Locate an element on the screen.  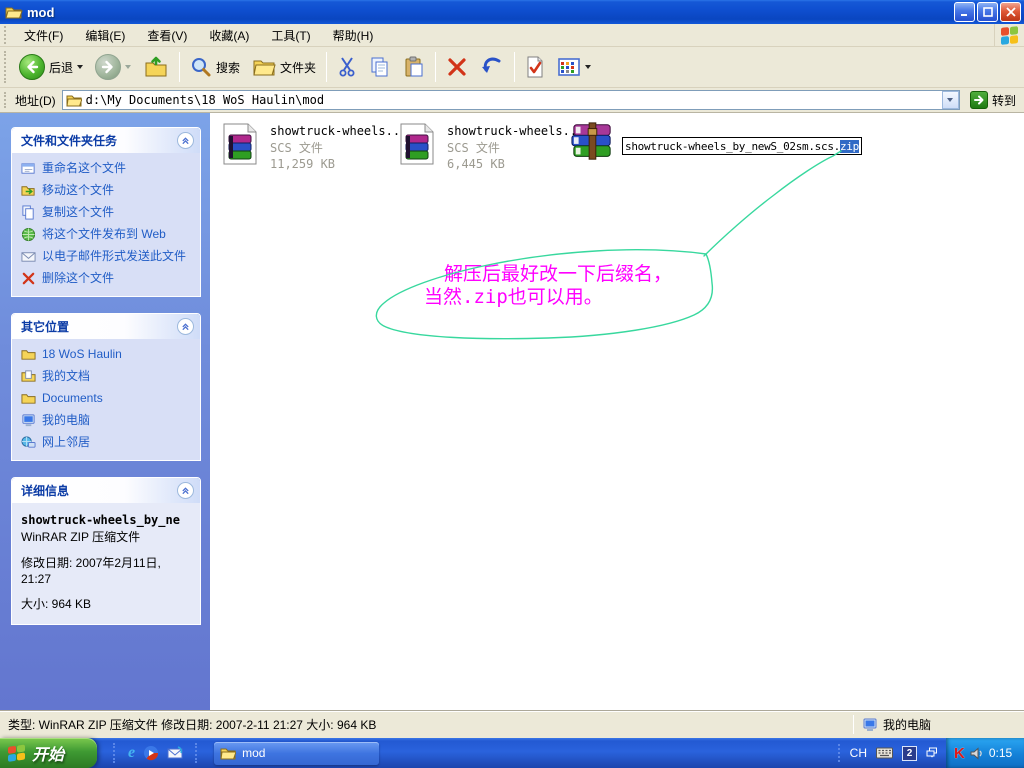
menu-view: 查看(V) is located at coordinates (167, 35).